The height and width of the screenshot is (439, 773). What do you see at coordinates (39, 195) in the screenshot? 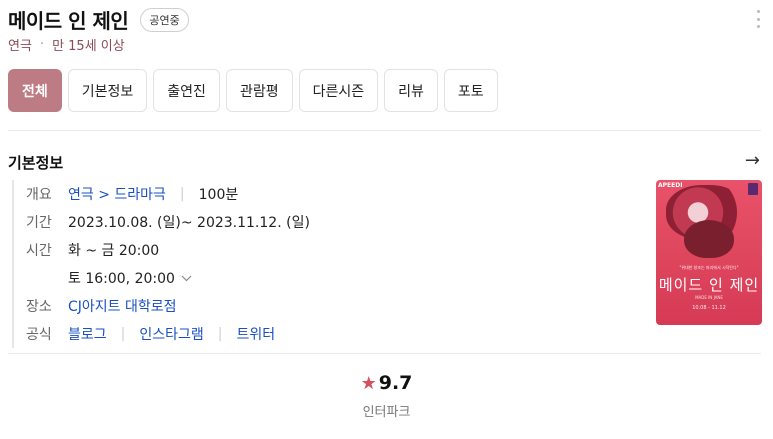
I see `info-label: 개요` at bounding box center [39, 195].